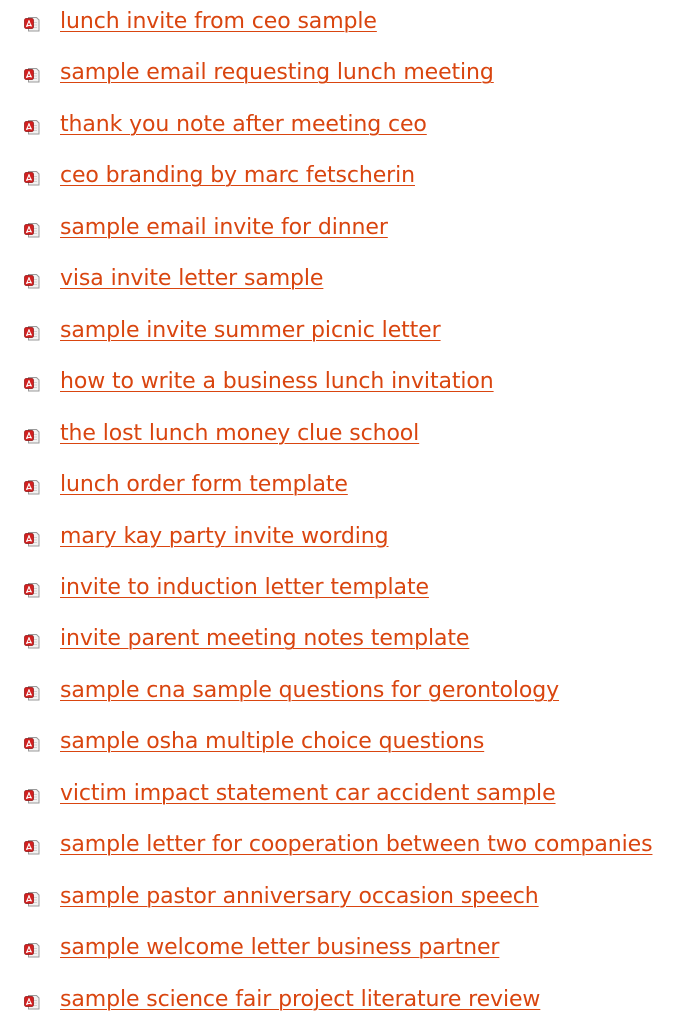 This screenshot has height=1030, width=696. Describe the element at coordinates (224, 228) in the screenshot. I see `pdf-link: sample email invite for dinner` at that location.